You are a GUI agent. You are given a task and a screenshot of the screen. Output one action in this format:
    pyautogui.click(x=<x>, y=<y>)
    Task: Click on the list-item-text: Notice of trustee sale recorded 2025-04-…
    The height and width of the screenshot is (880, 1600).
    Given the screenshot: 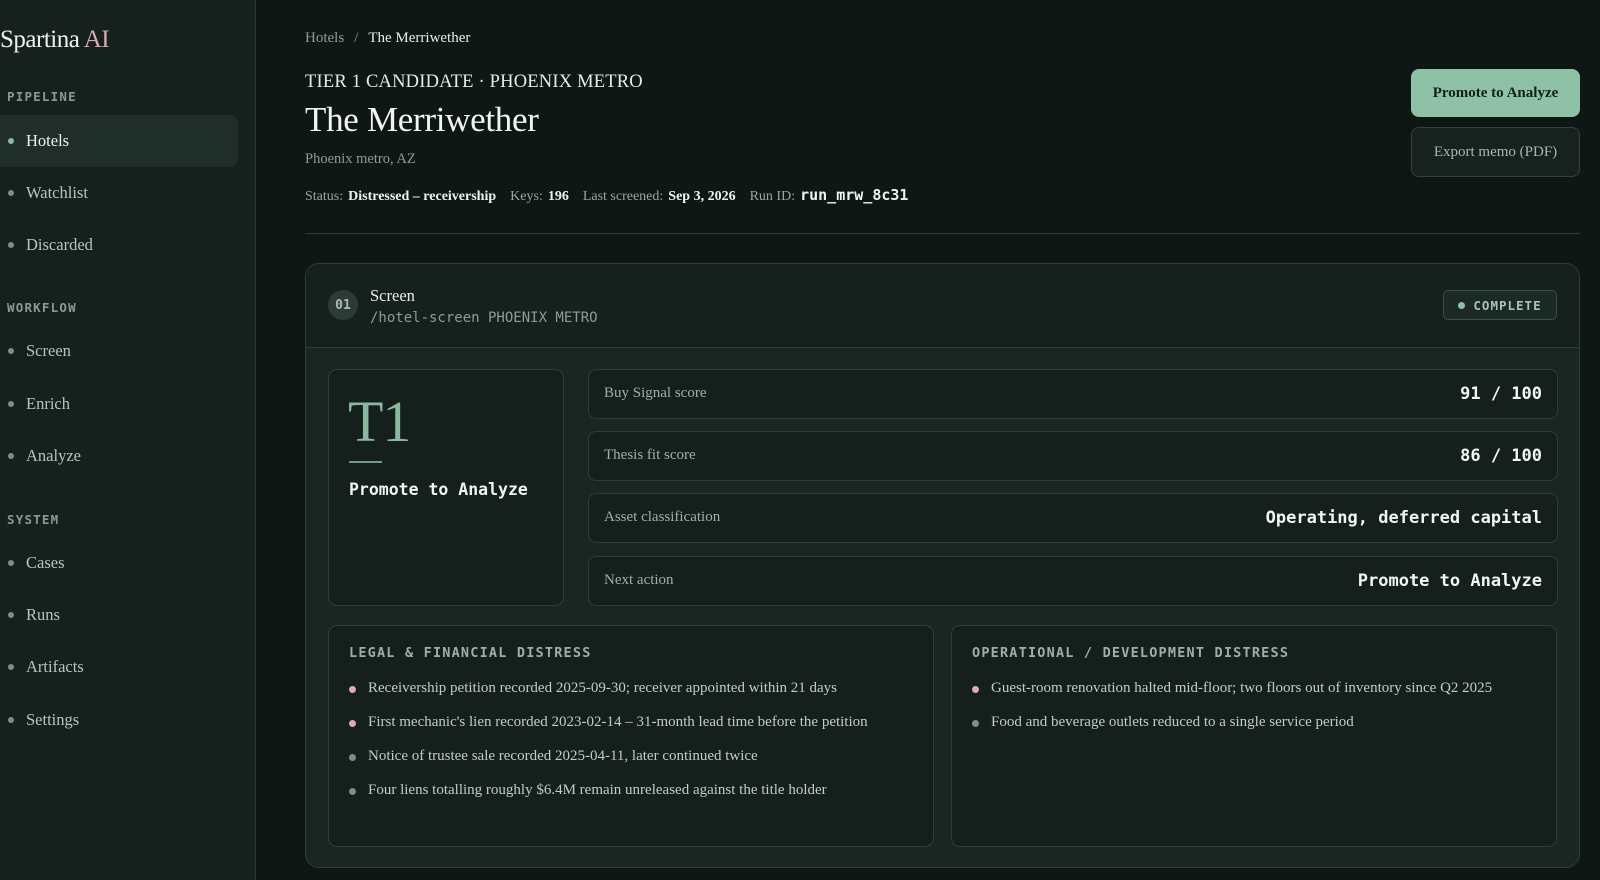 What is the action you would take?
    pyautogui.click(x=563, y=756)
    